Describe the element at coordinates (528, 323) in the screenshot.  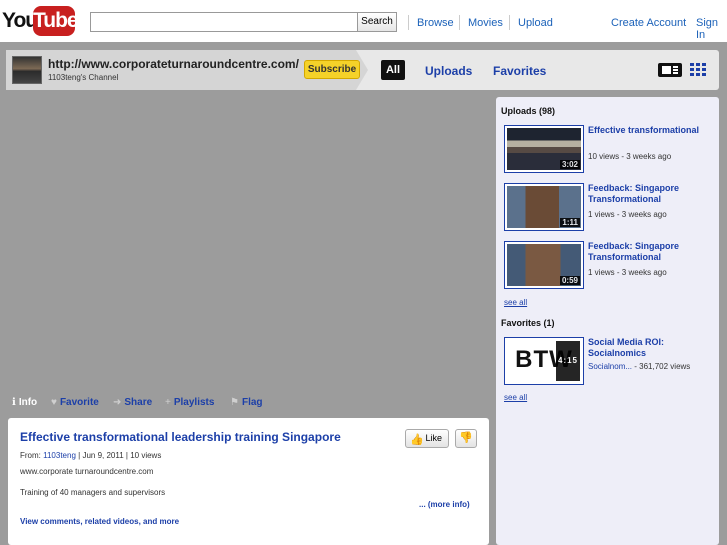
I see `favorites-heading: Favorites (1)` at that location.